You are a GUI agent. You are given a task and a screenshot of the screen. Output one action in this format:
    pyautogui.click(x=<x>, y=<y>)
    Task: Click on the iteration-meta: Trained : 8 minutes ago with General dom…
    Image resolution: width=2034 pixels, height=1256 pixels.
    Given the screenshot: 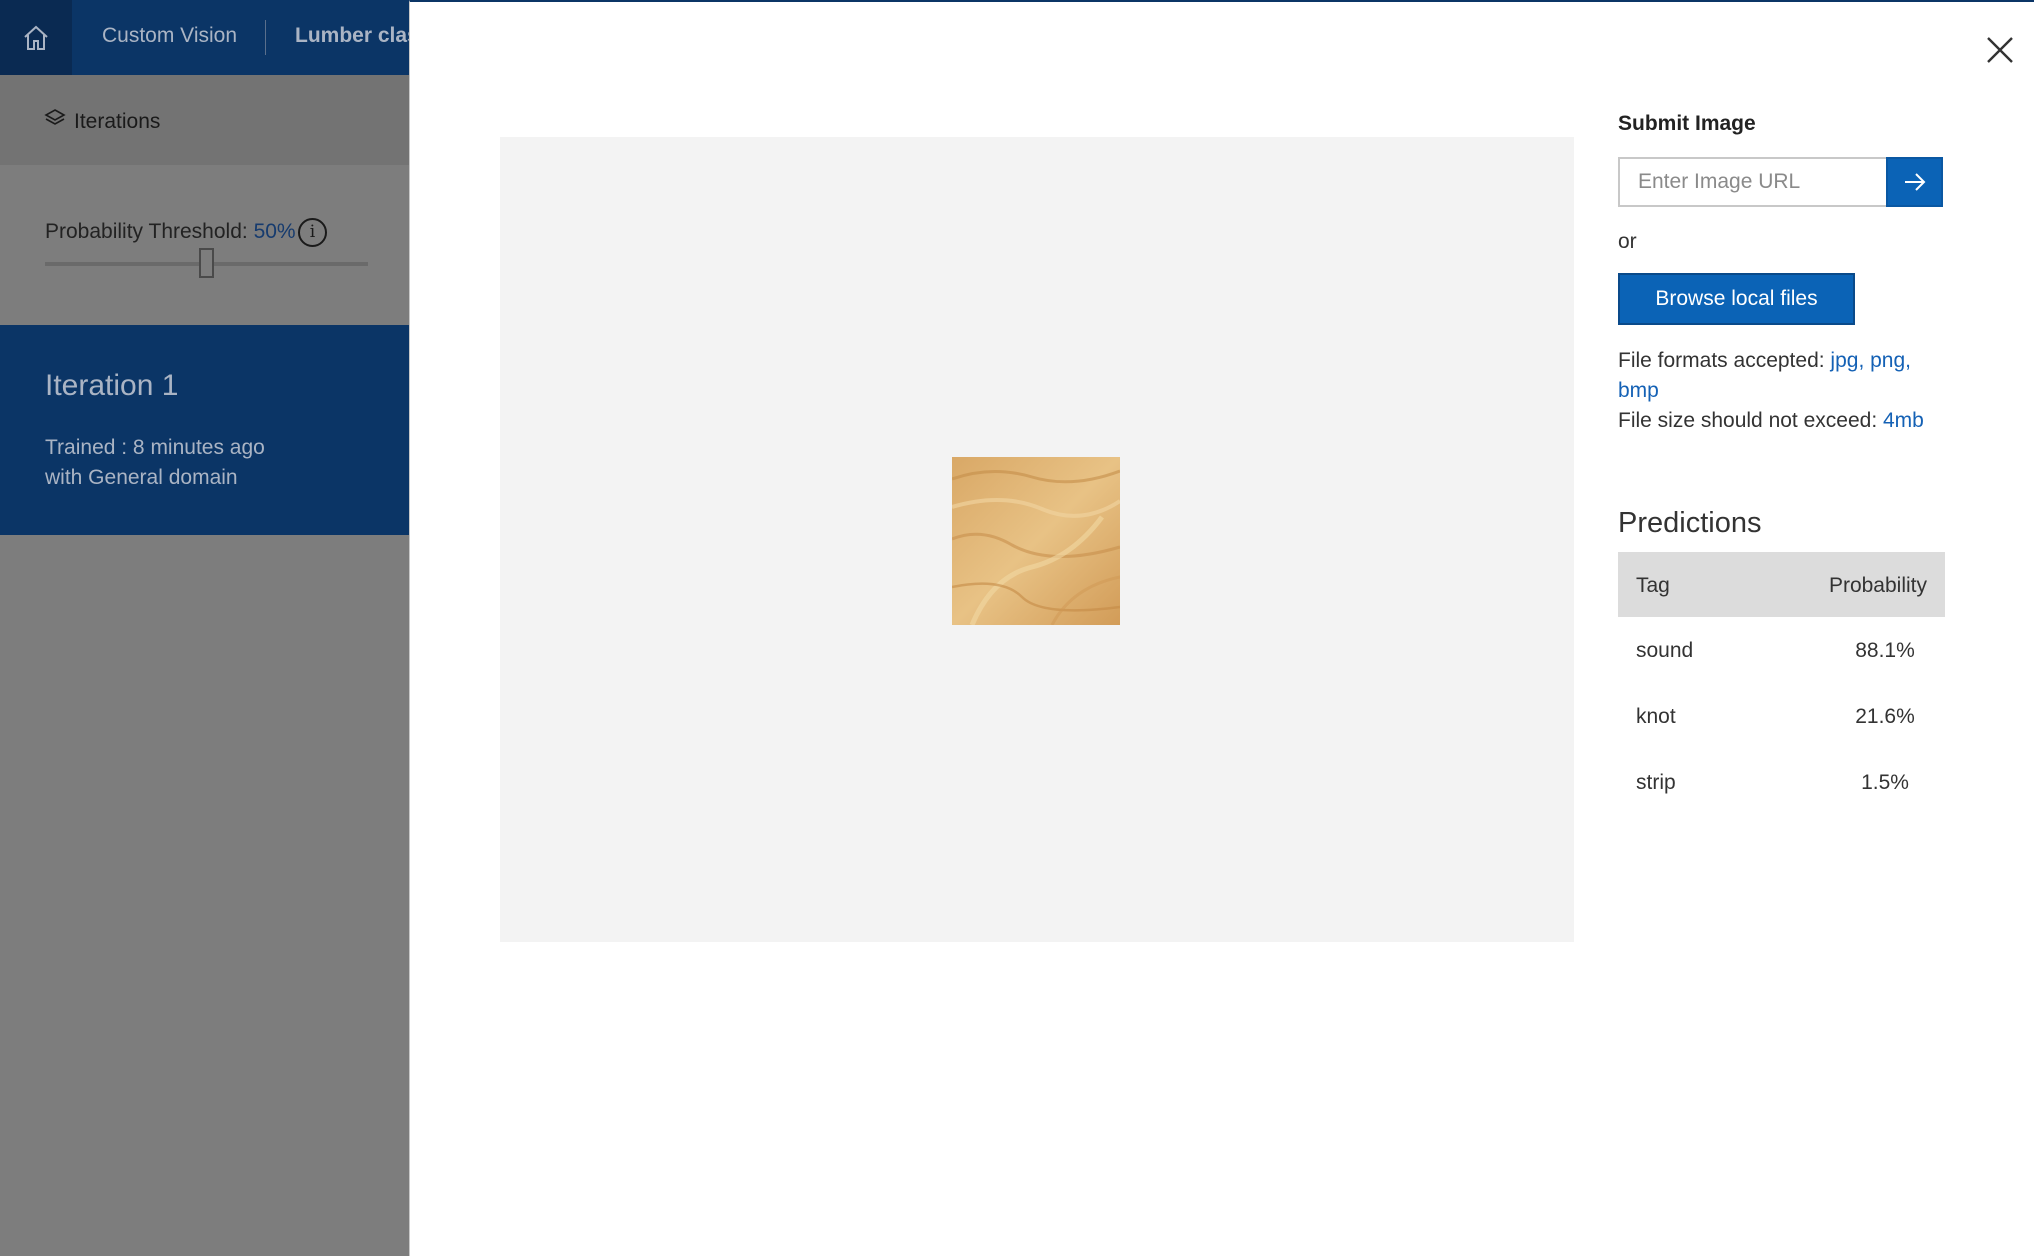 What is the action you would take?
    pyautogui.click(x=155, y=463)
    